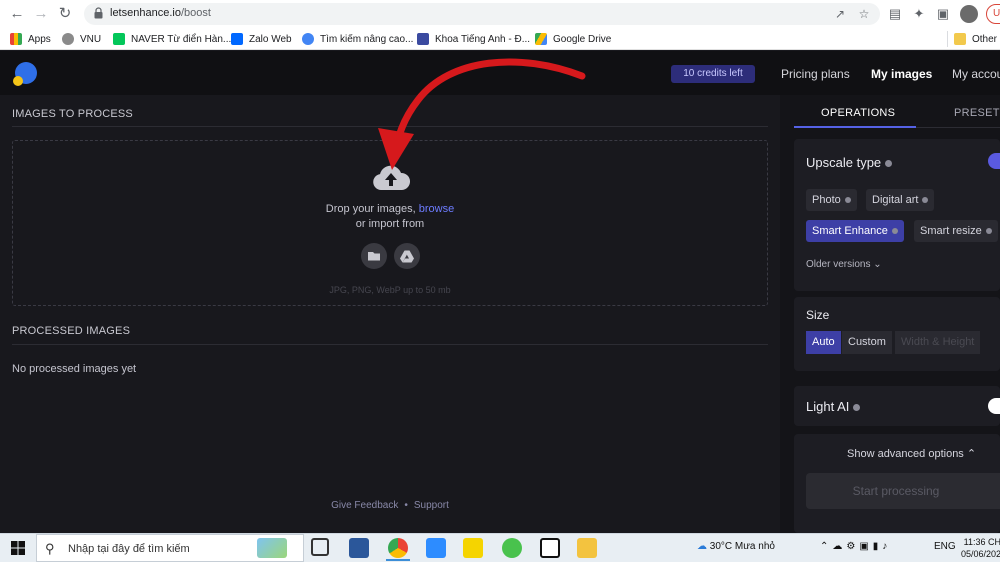 The image size is (1000, 562). Describe the element at coordinates (833, 406) in the screenshot. I see `light-ai-title: Light AI` at that location.